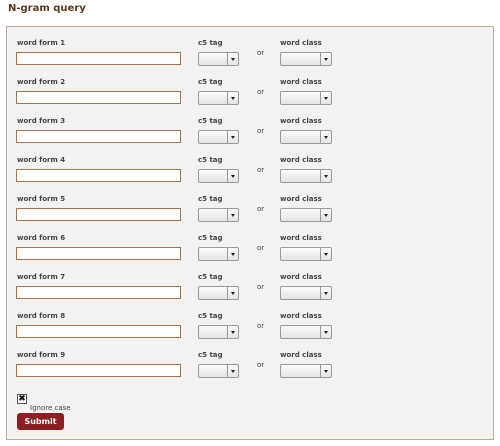  What do you see at coordinates (41, 43) in the screenshot?
I see `word-form-label: word form 1` at bounding box center [41, 43].